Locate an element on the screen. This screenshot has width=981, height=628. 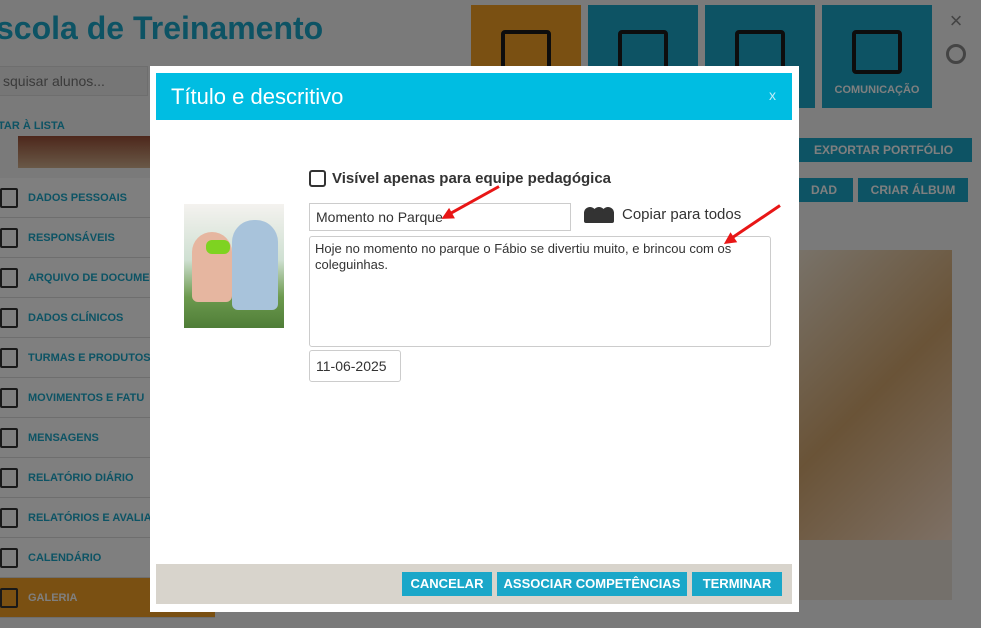
photo-thumbnail is located at coordinates (234, 266).